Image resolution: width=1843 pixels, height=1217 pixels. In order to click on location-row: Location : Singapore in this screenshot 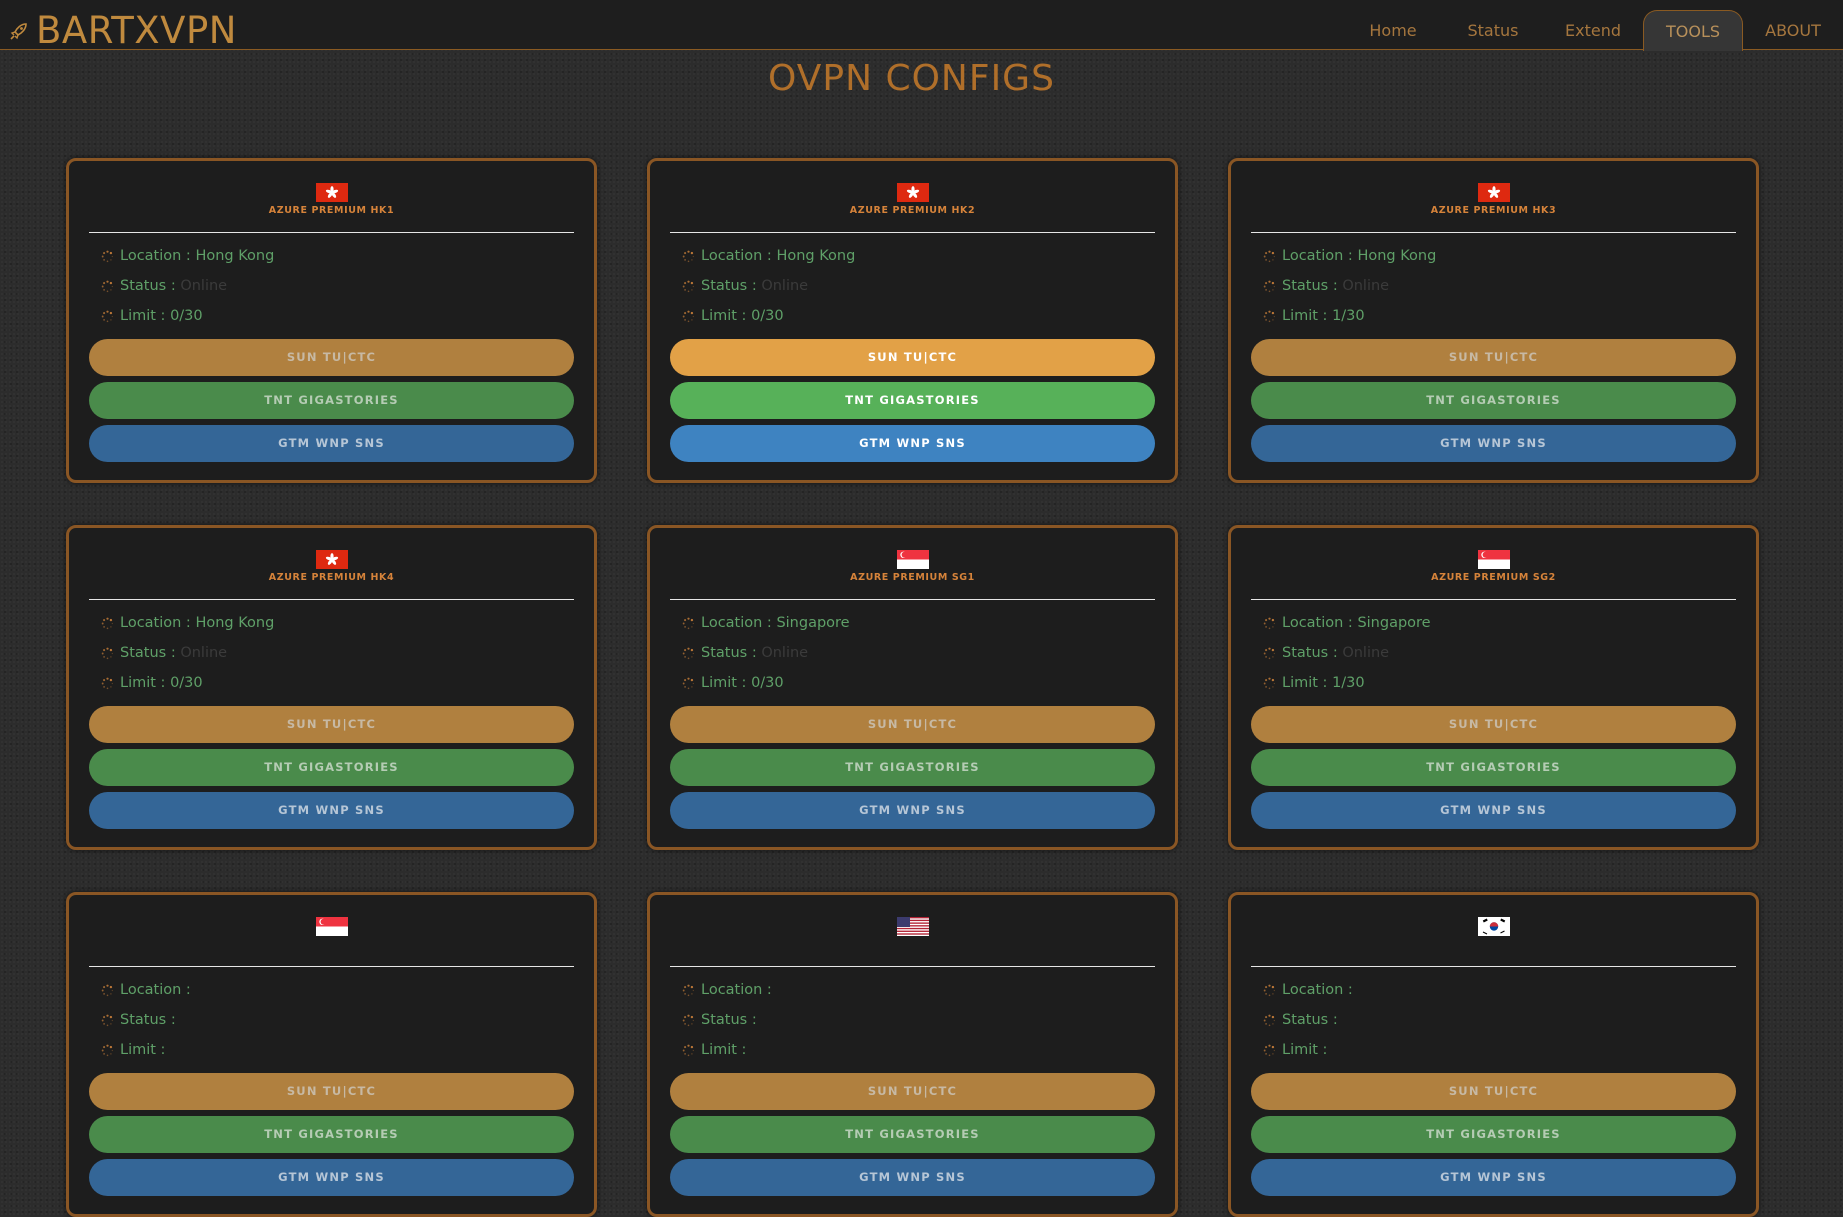, I will do `click(1347, 623)`.